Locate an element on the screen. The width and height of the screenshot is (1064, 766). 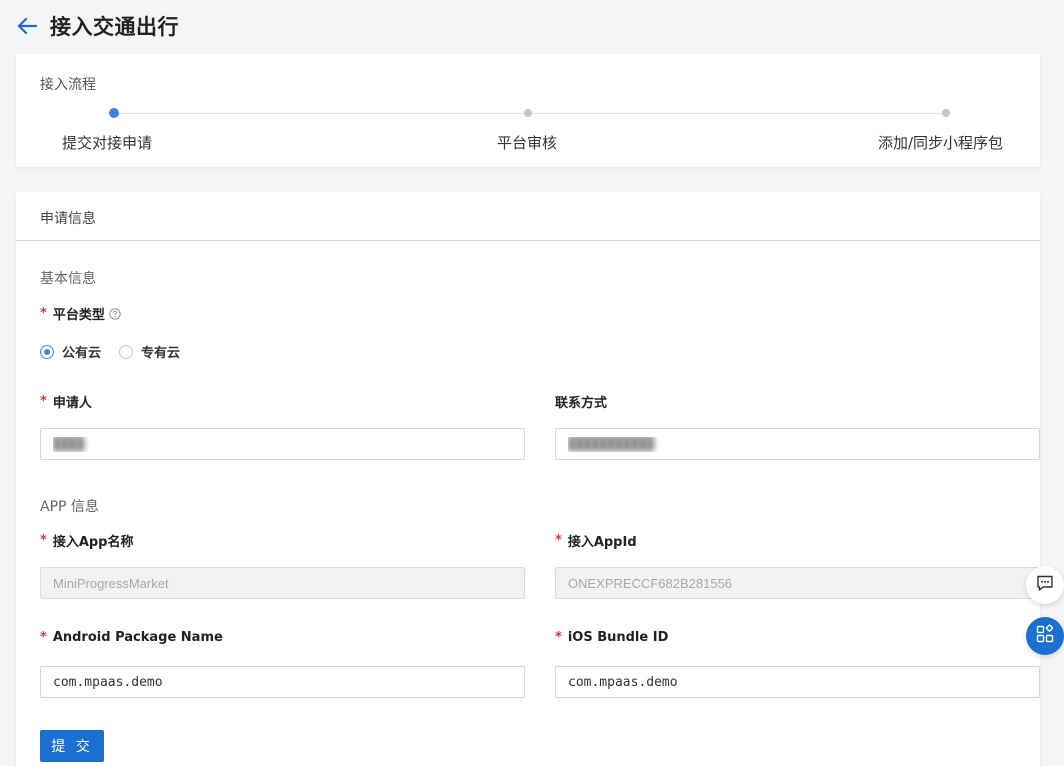
step-label-submit: 提交对接申请 is located at coordinates (107, 143).